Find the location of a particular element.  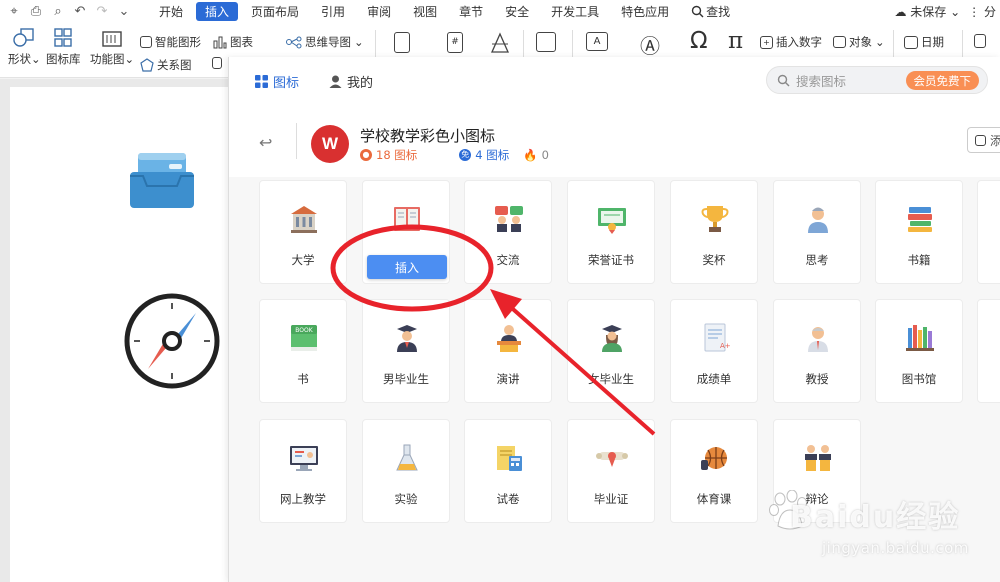

tab-icons: 图标 is located at coordinates (277, 81).